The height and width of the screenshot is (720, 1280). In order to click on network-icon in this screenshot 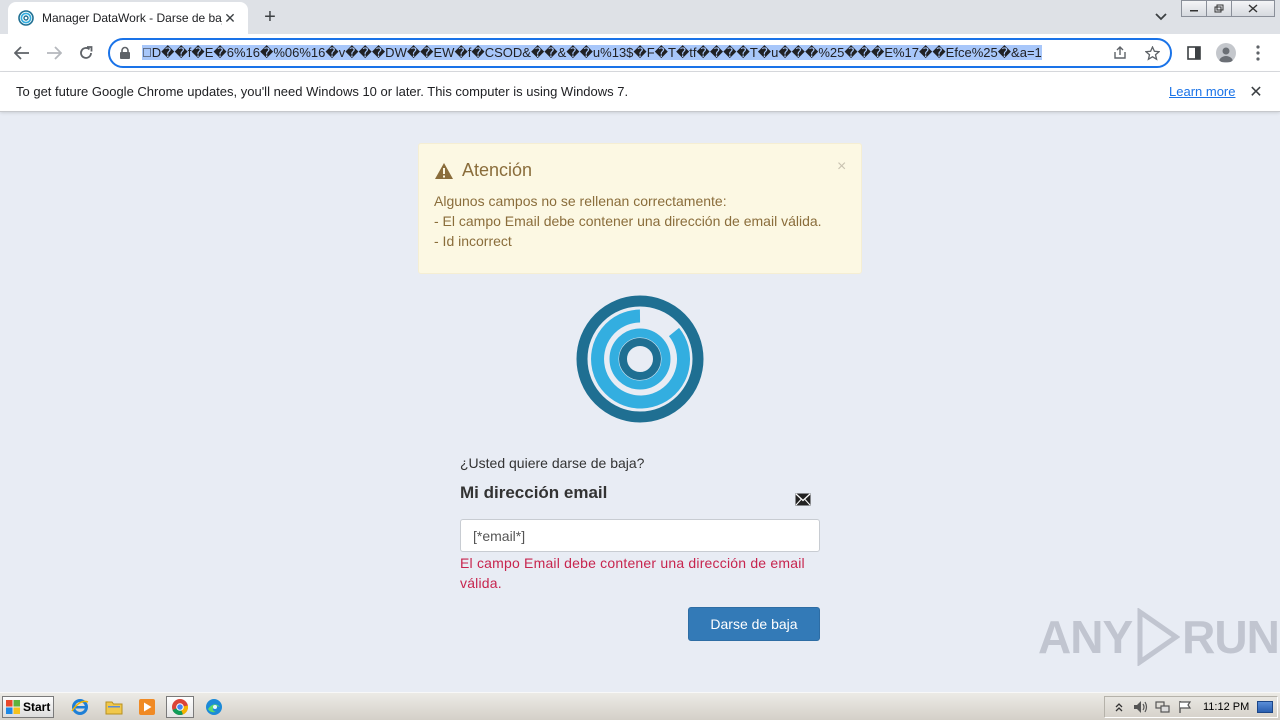, I will do `click(1163, 707)`.